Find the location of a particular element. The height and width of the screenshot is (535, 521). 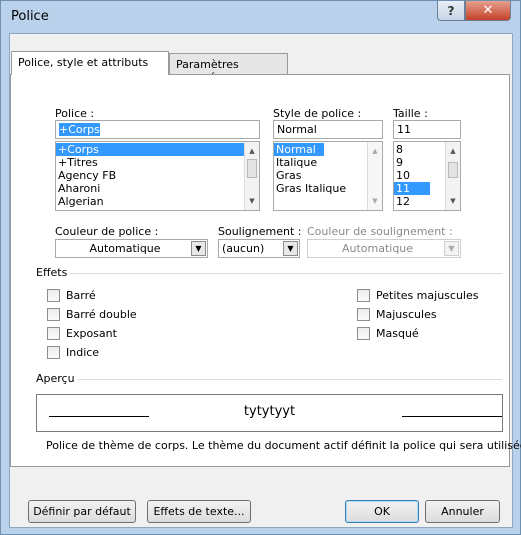

set-default-button: Définir par défaut is located at coordinates (82, 511).